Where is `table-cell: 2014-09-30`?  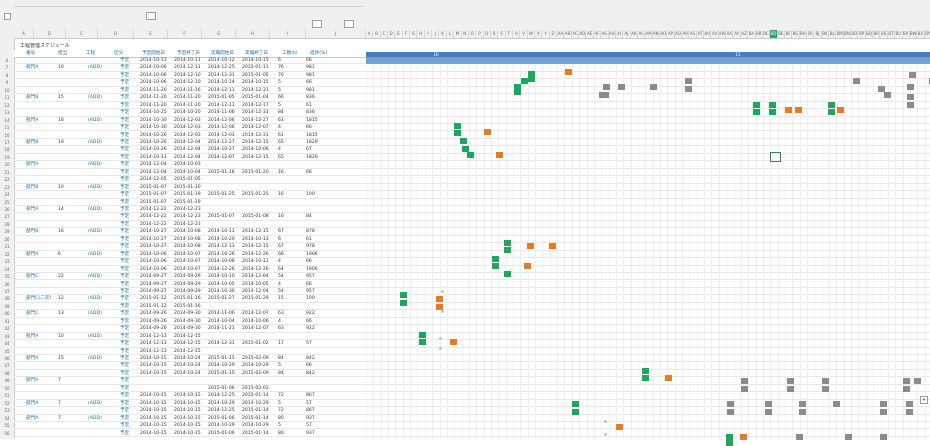
table-cell: 2014-09-30 is located at coordinates (191, 313).